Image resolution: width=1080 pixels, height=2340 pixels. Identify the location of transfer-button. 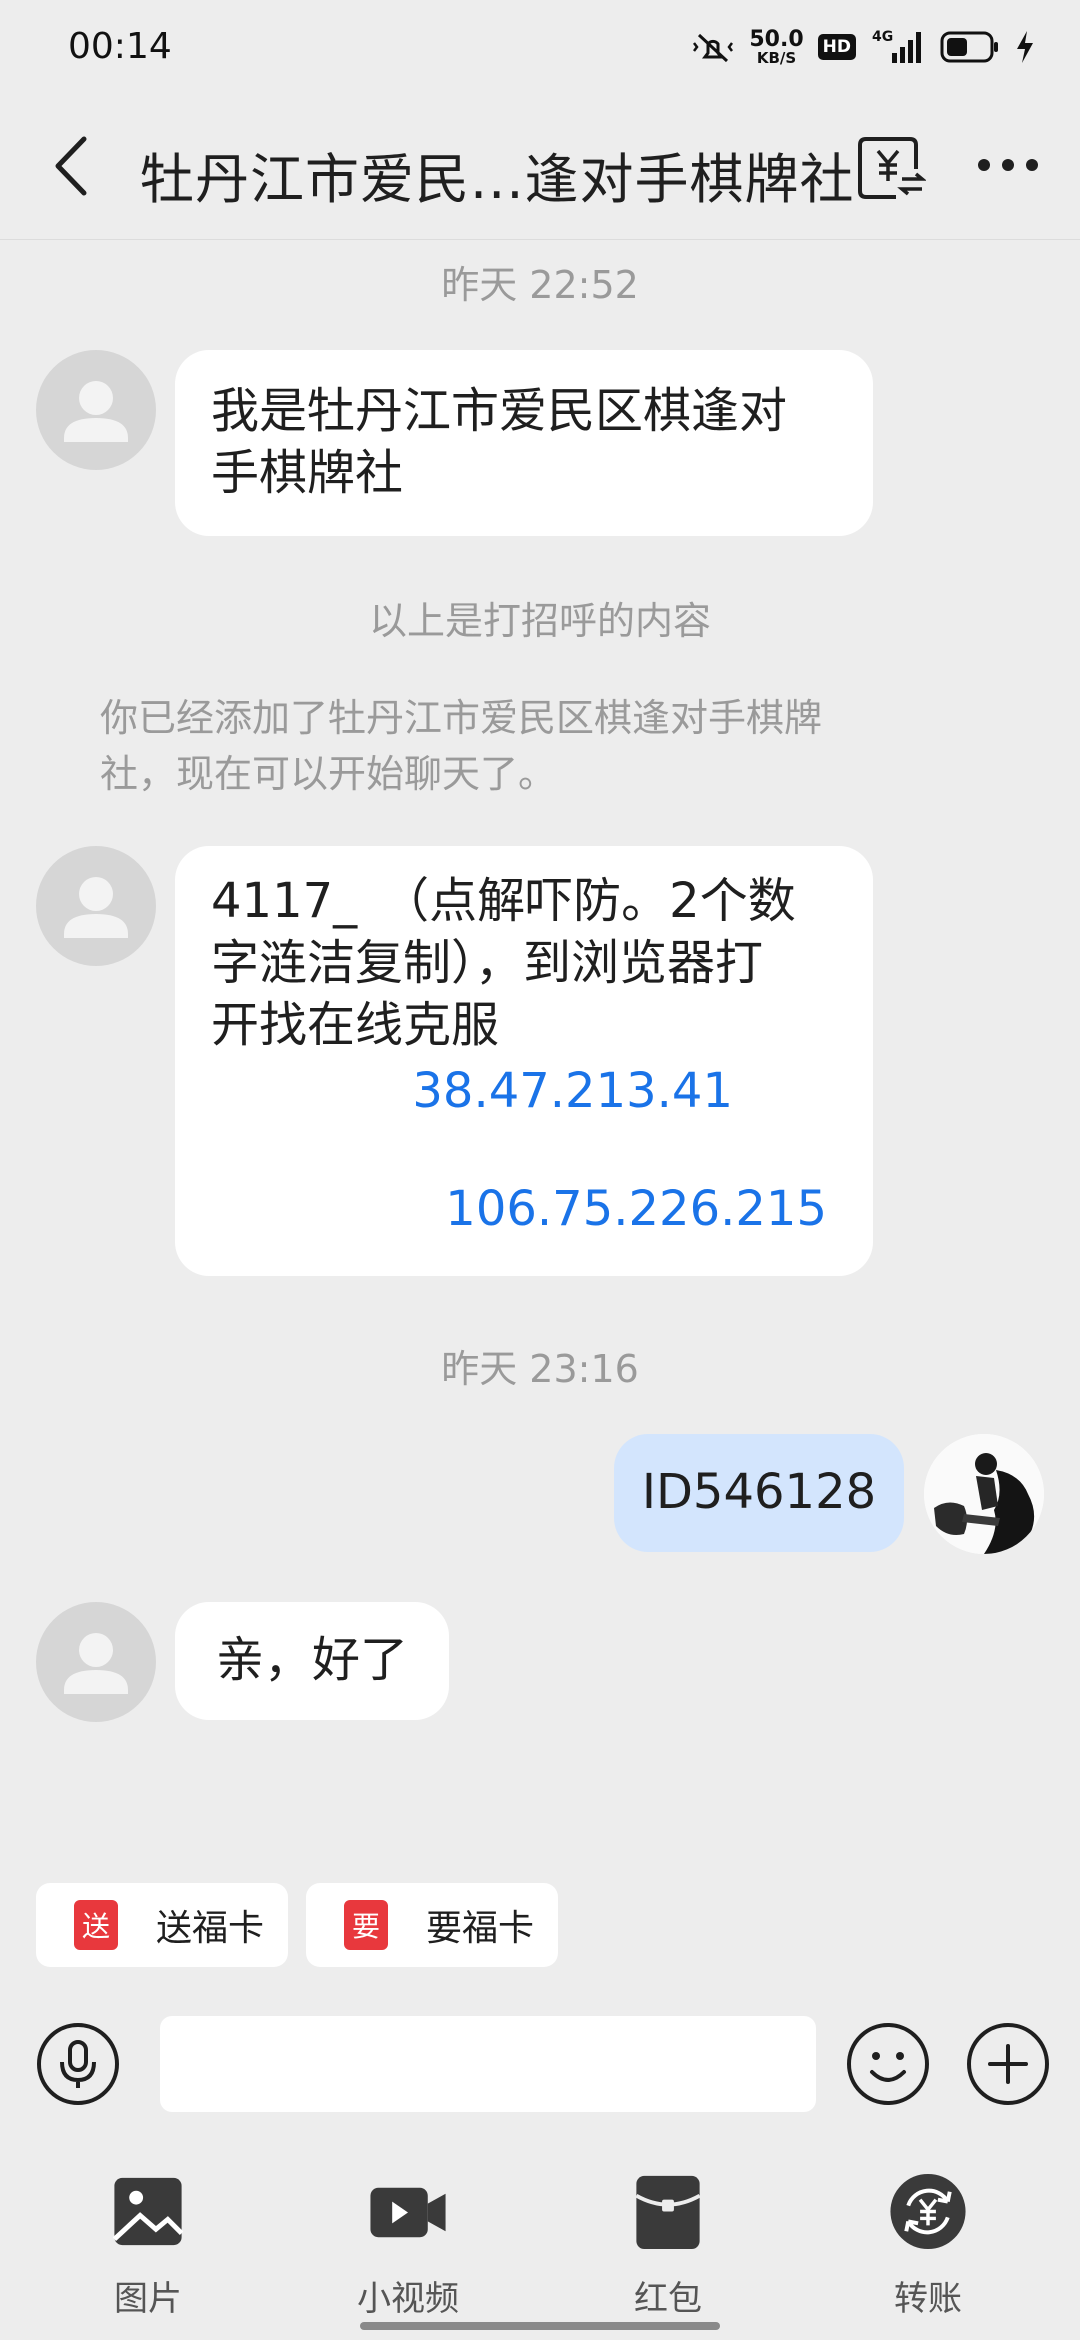
(891, 168).